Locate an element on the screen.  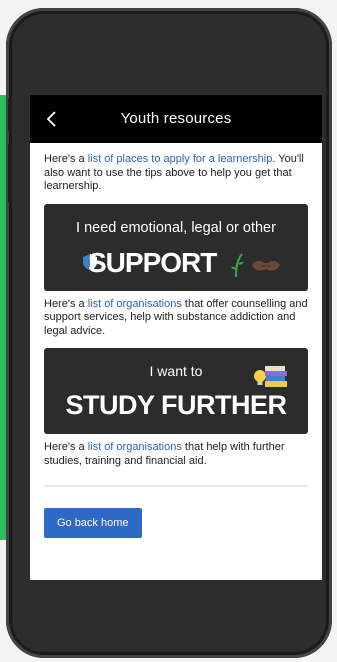
hands-icon is located at coordinates (266, 265).